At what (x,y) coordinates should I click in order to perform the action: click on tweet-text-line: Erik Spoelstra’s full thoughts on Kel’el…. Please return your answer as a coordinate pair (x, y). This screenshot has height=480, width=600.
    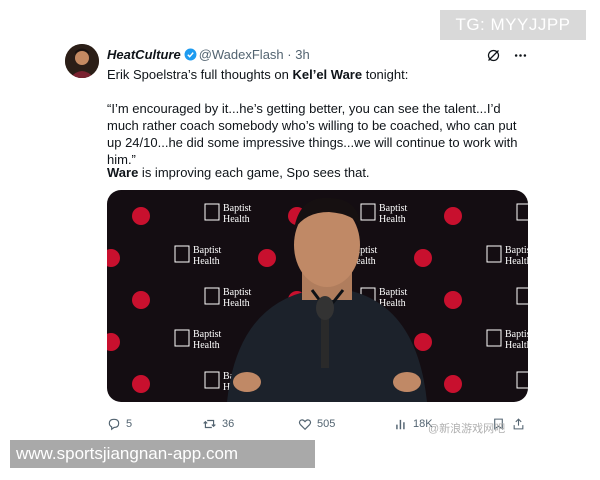
    Looking at the image, I should click on (257, 74).